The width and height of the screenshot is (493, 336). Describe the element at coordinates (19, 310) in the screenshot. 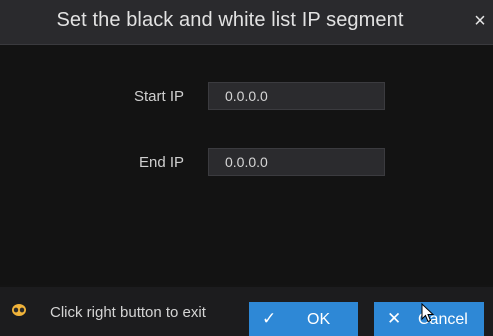

I see `mouse-icon` at that location.